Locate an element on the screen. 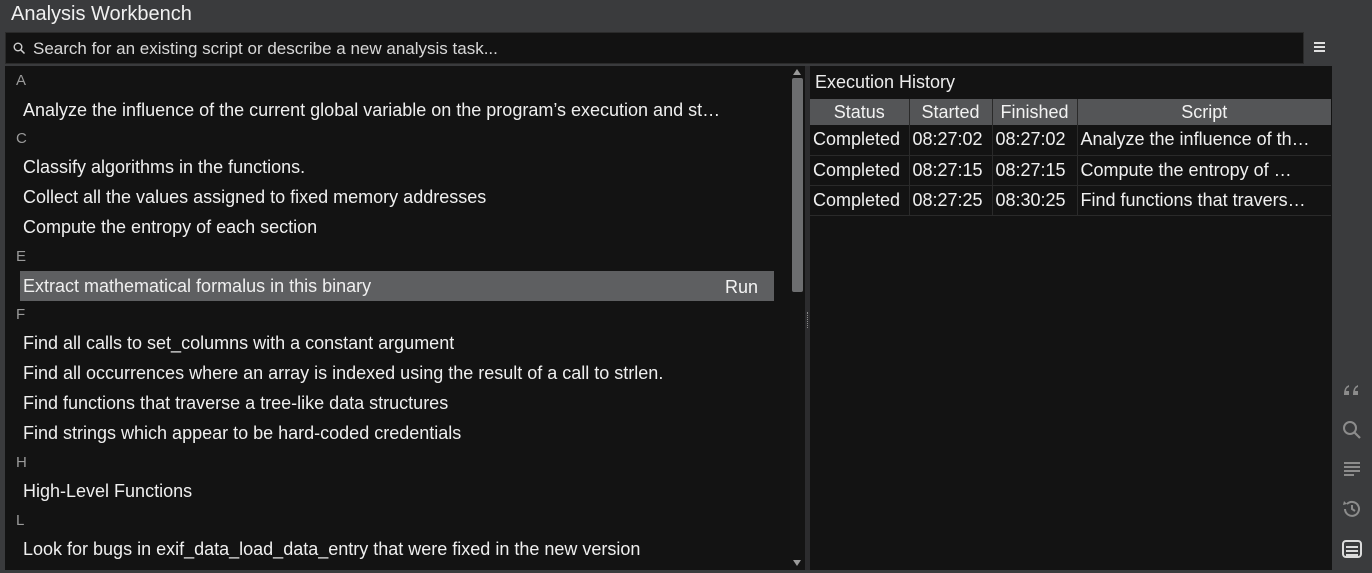 This screenshot has height=573, width=1372. quote-icon is located at coordinates (1352, 390).